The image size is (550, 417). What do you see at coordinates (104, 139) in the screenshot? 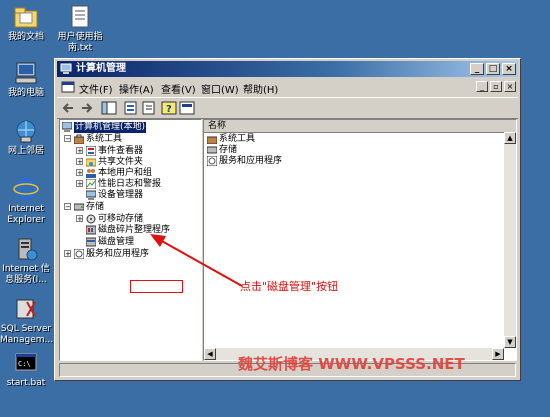
I see `tree-item-label: 系统工具` at bounding box center [104, 139].